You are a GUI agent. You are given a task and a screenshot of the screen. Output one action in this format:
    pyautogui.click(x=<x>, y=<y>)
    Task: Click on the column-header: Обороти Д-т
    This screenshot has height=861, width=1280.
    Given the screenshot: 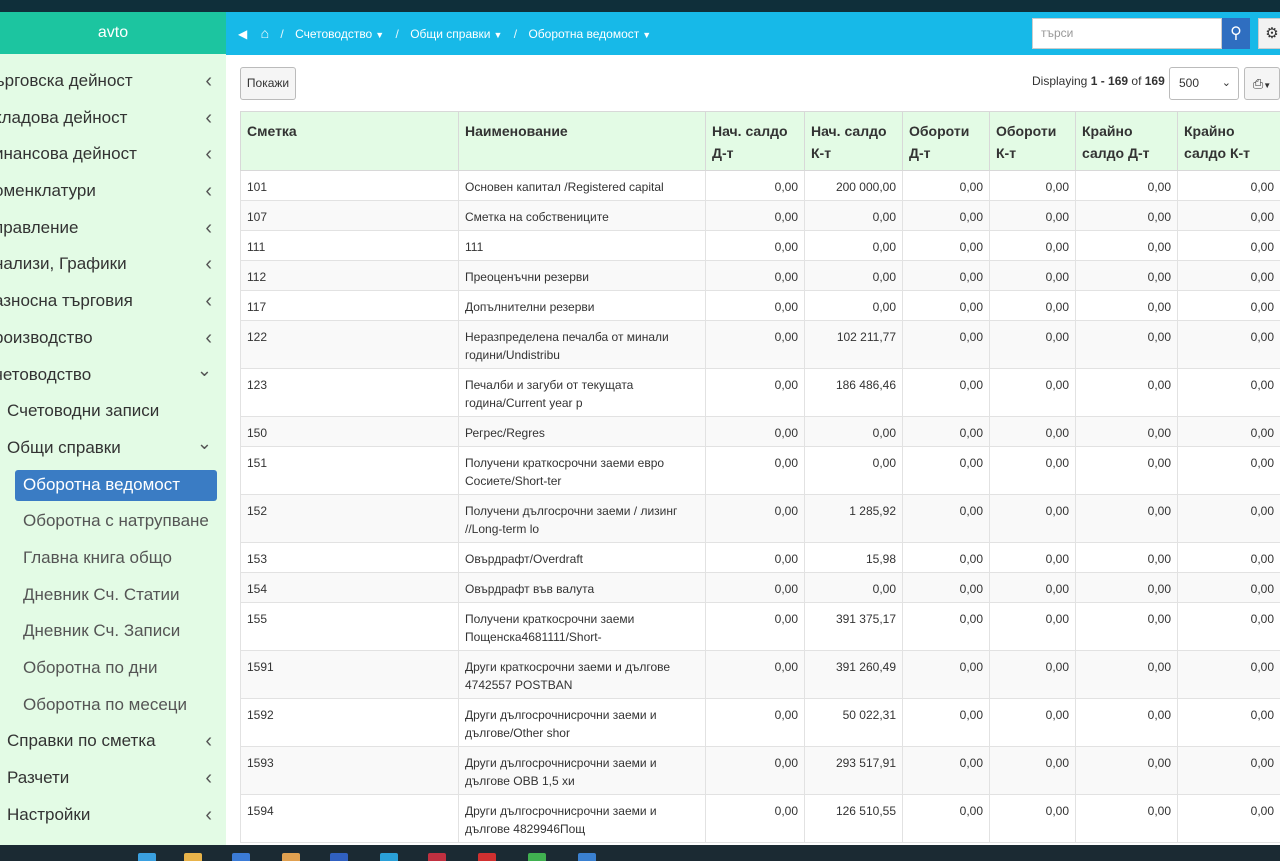 What is the action you would take?
    pyautogui.click(x=946, y=141)
    